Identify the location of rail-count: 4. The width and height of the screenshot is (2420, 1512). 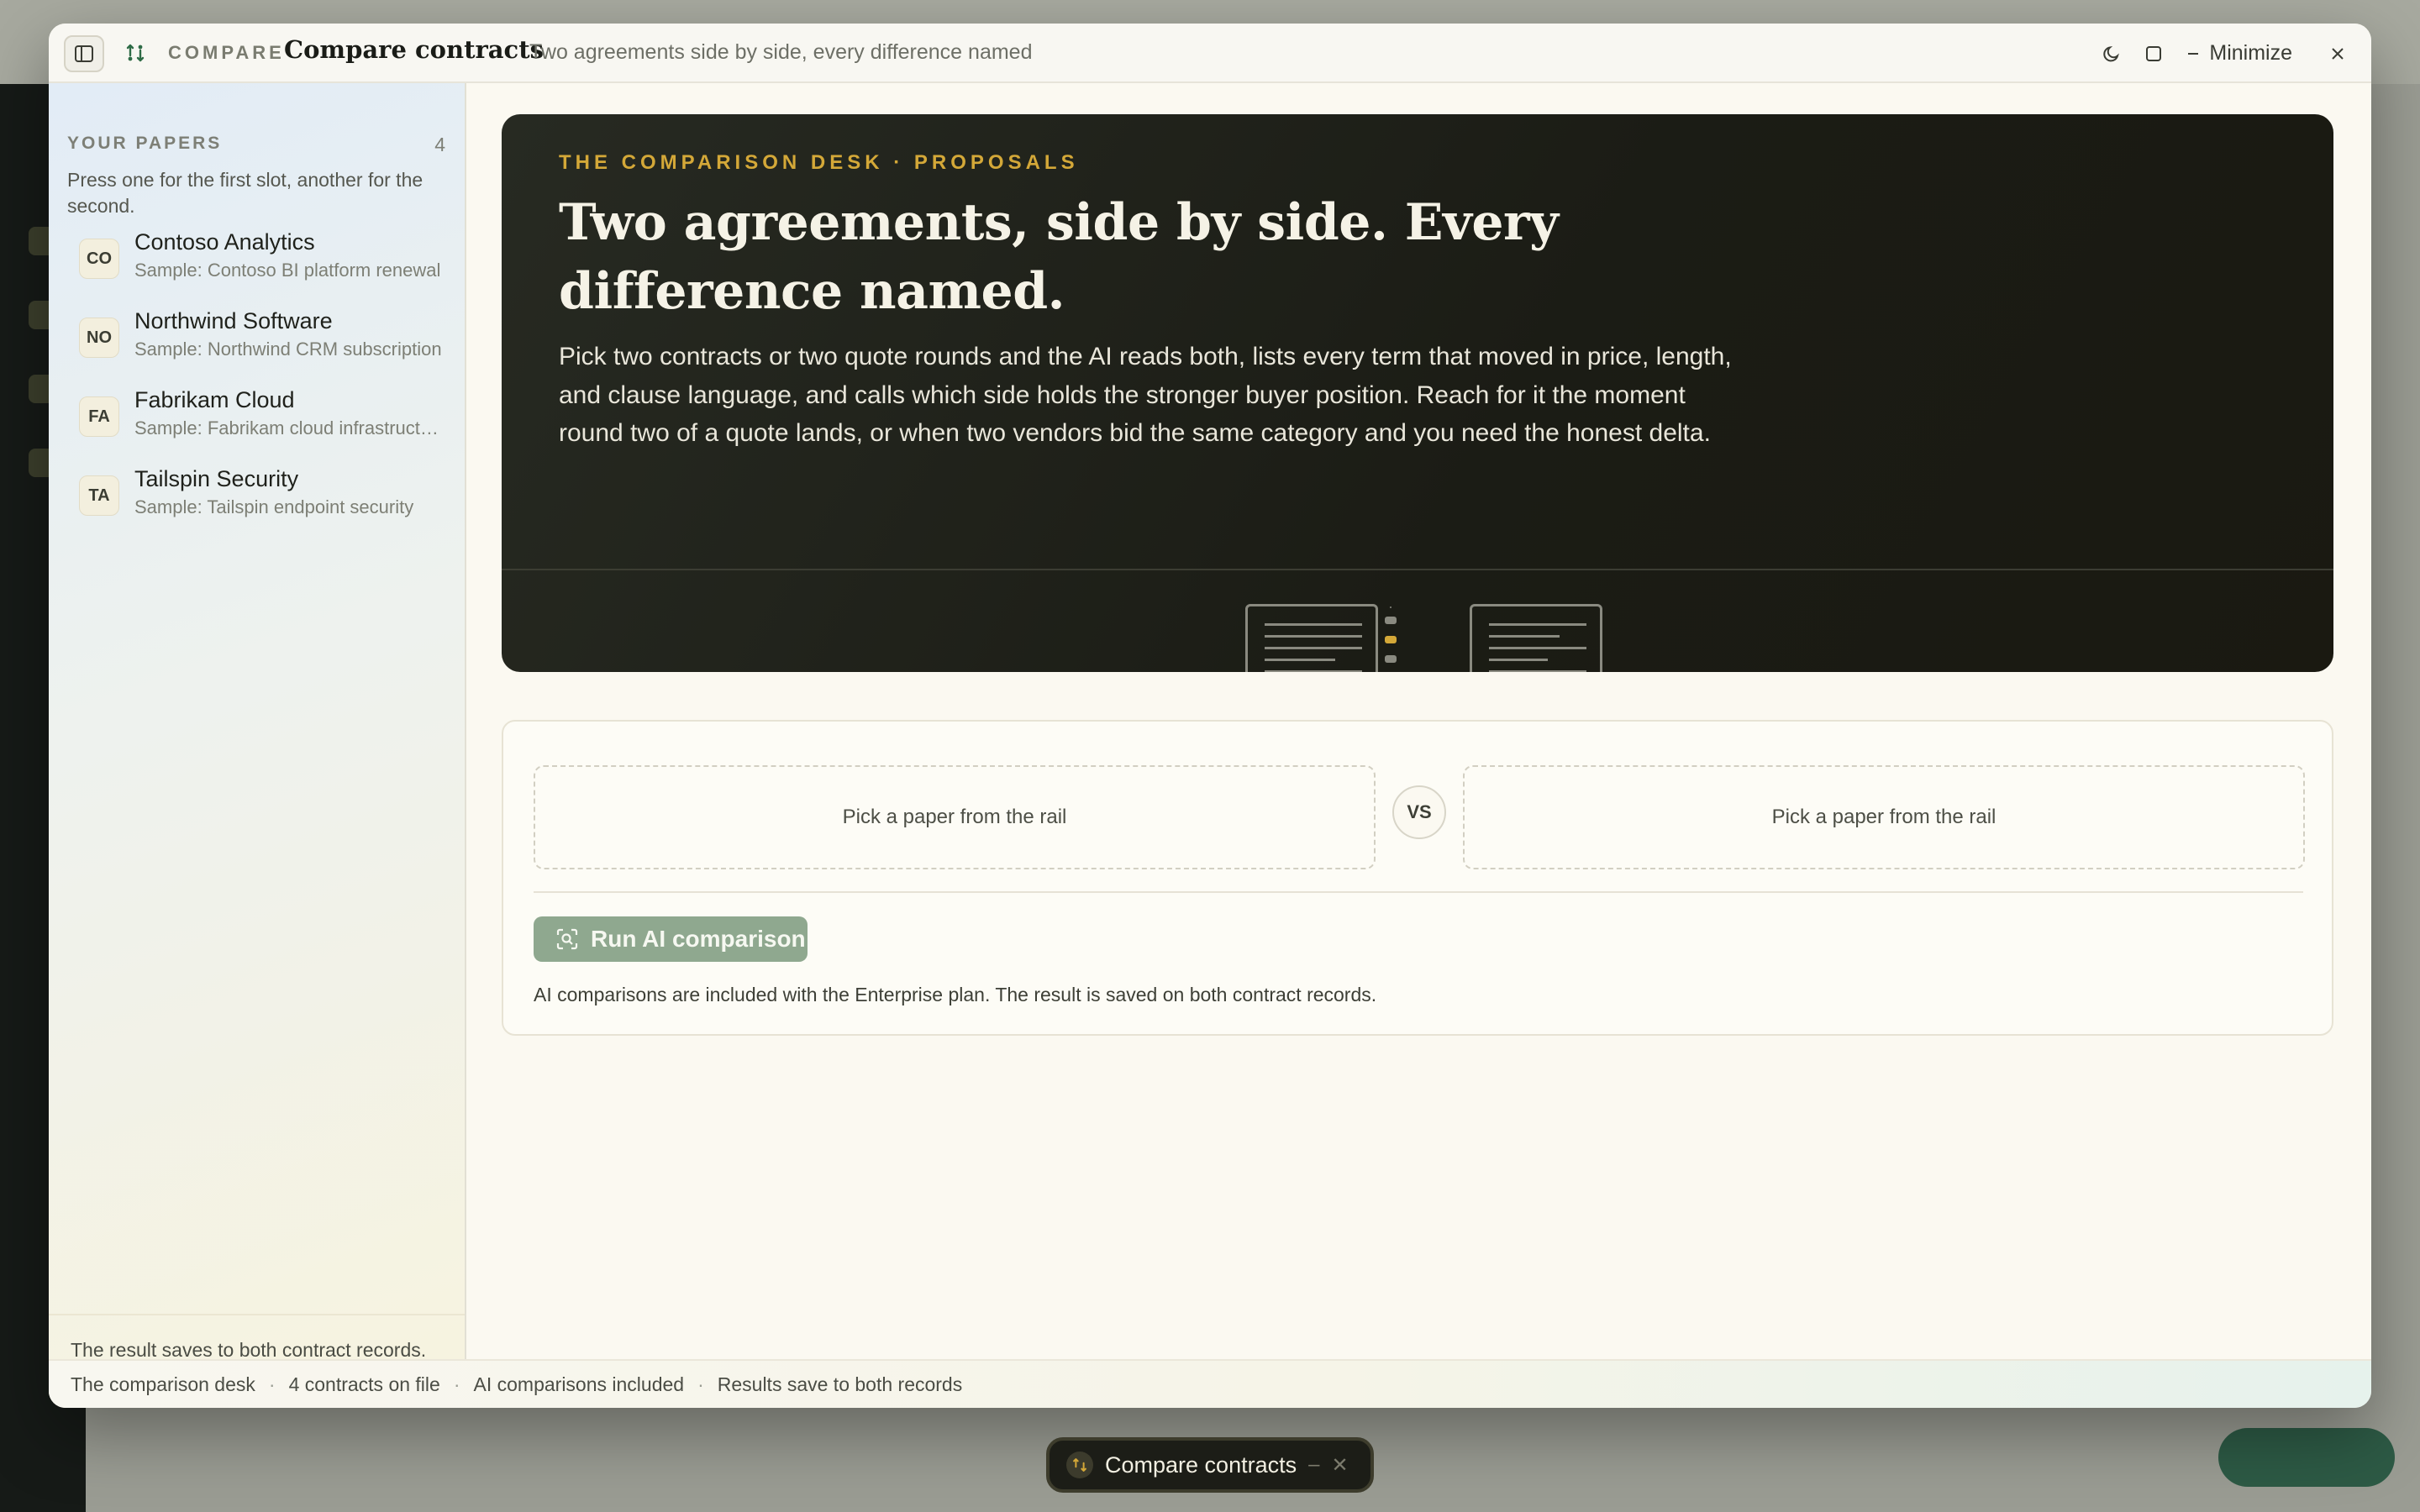
(439, 144).